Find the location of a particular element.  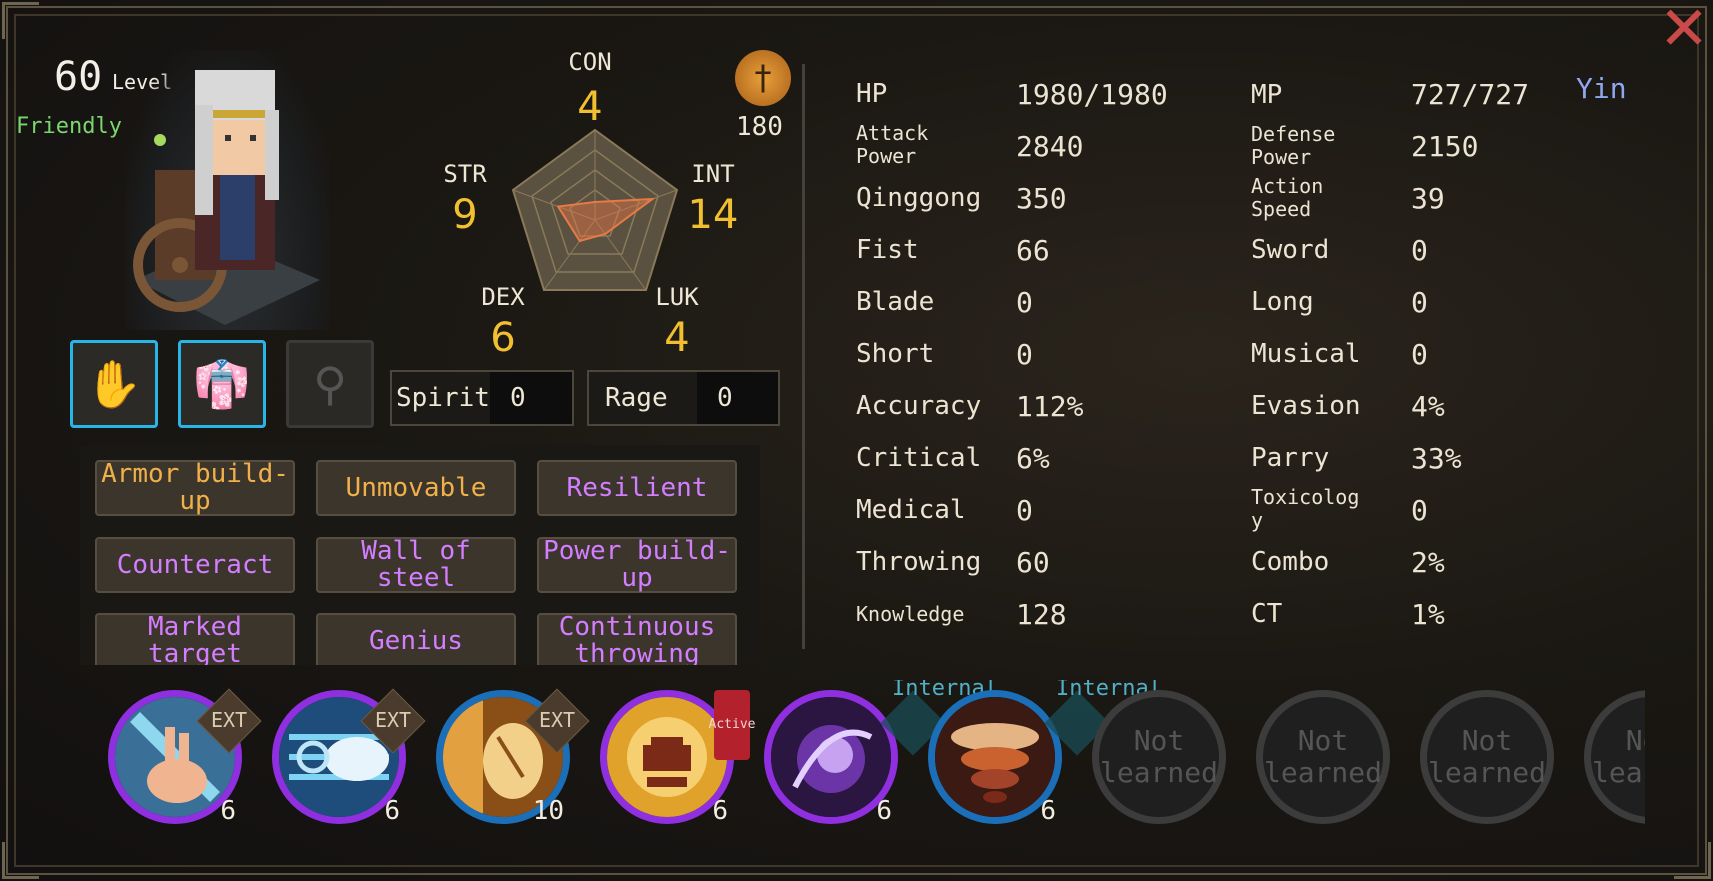

attr-dex-value: 6 is located at coordinates (503, 338).